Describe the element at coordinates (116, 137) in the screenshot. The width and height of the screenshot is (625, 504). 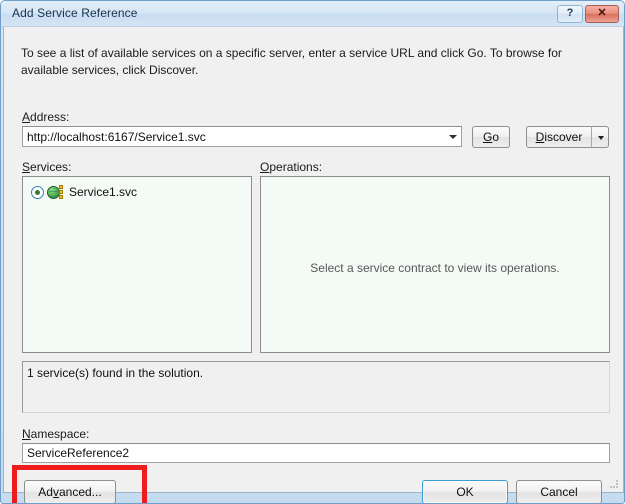
I see `address-input-value: http://localhost:6167/Service1.svc` at that location.